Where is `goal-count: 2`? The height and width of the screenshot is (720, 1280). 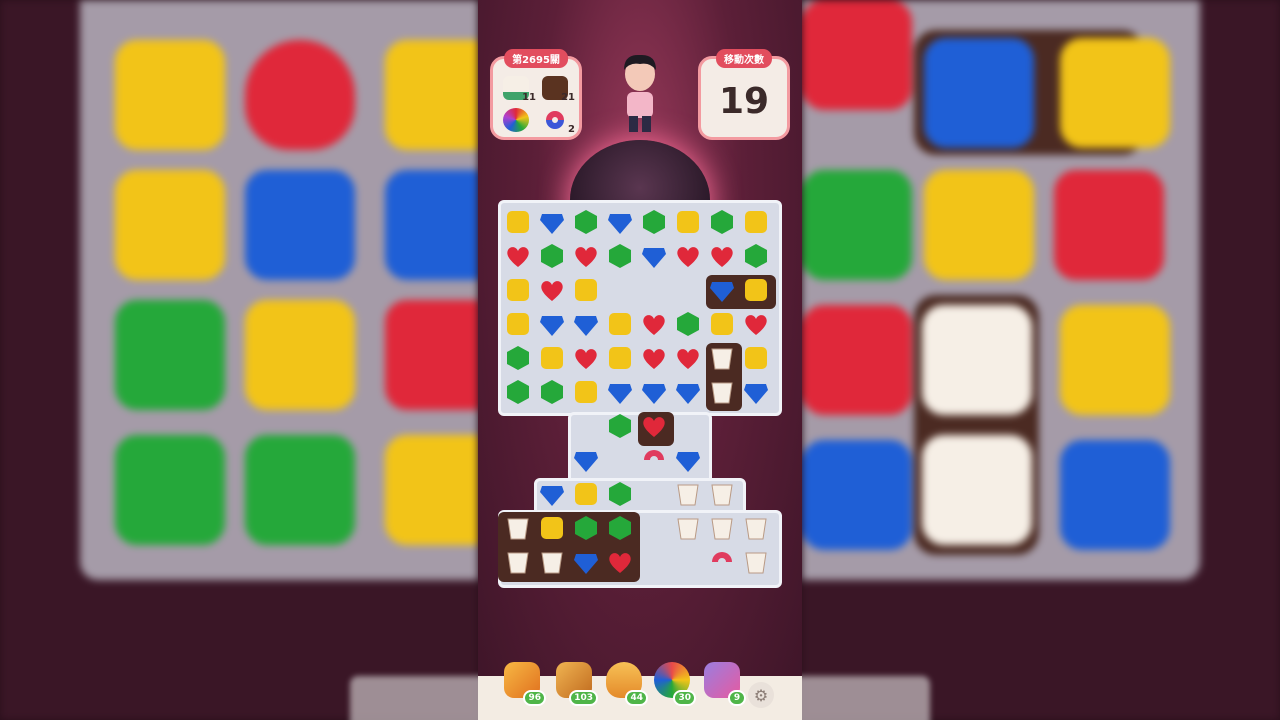
goal-count: 2 is located at coordinates (571, 129).